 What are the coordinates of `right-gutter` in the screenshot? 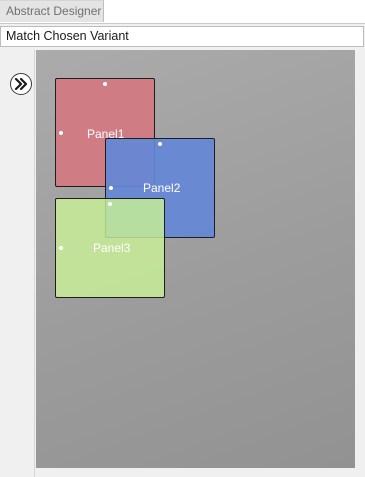 It's located at (360, 263).